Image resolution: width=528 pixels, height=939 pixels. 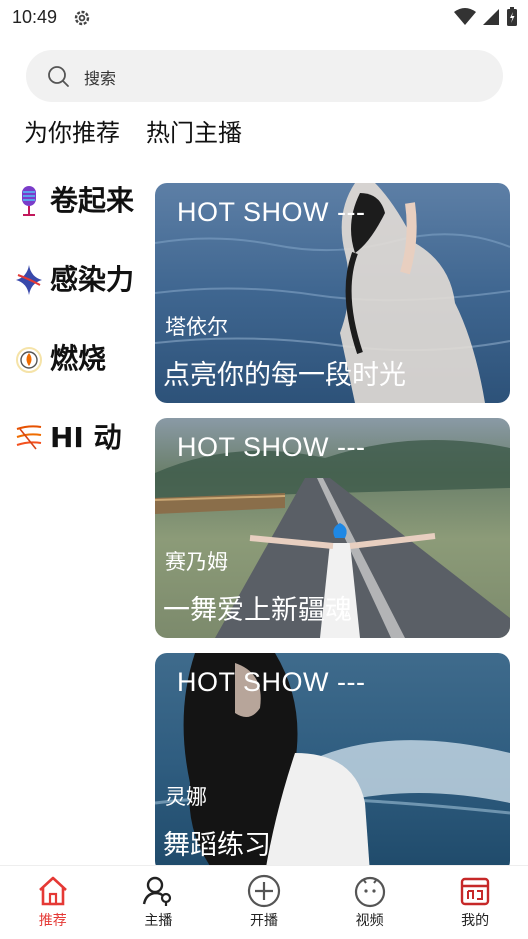 What do you see at coordinates (263, 921) in the screenshot?
I see `nav-label: 开播` at bounding box center [263, 921].